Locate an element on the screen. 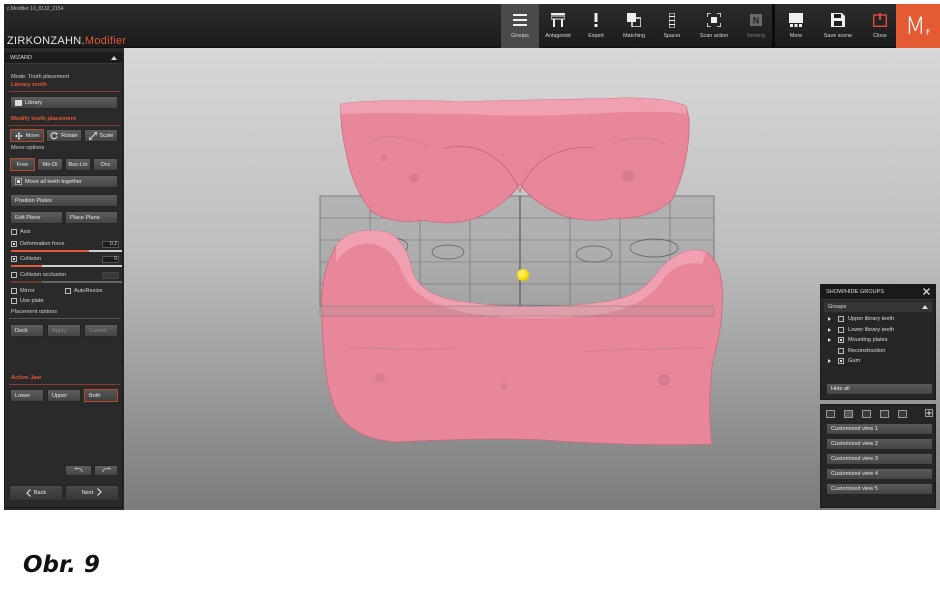  expert-button: Expert is located at coordinates (596, 26).